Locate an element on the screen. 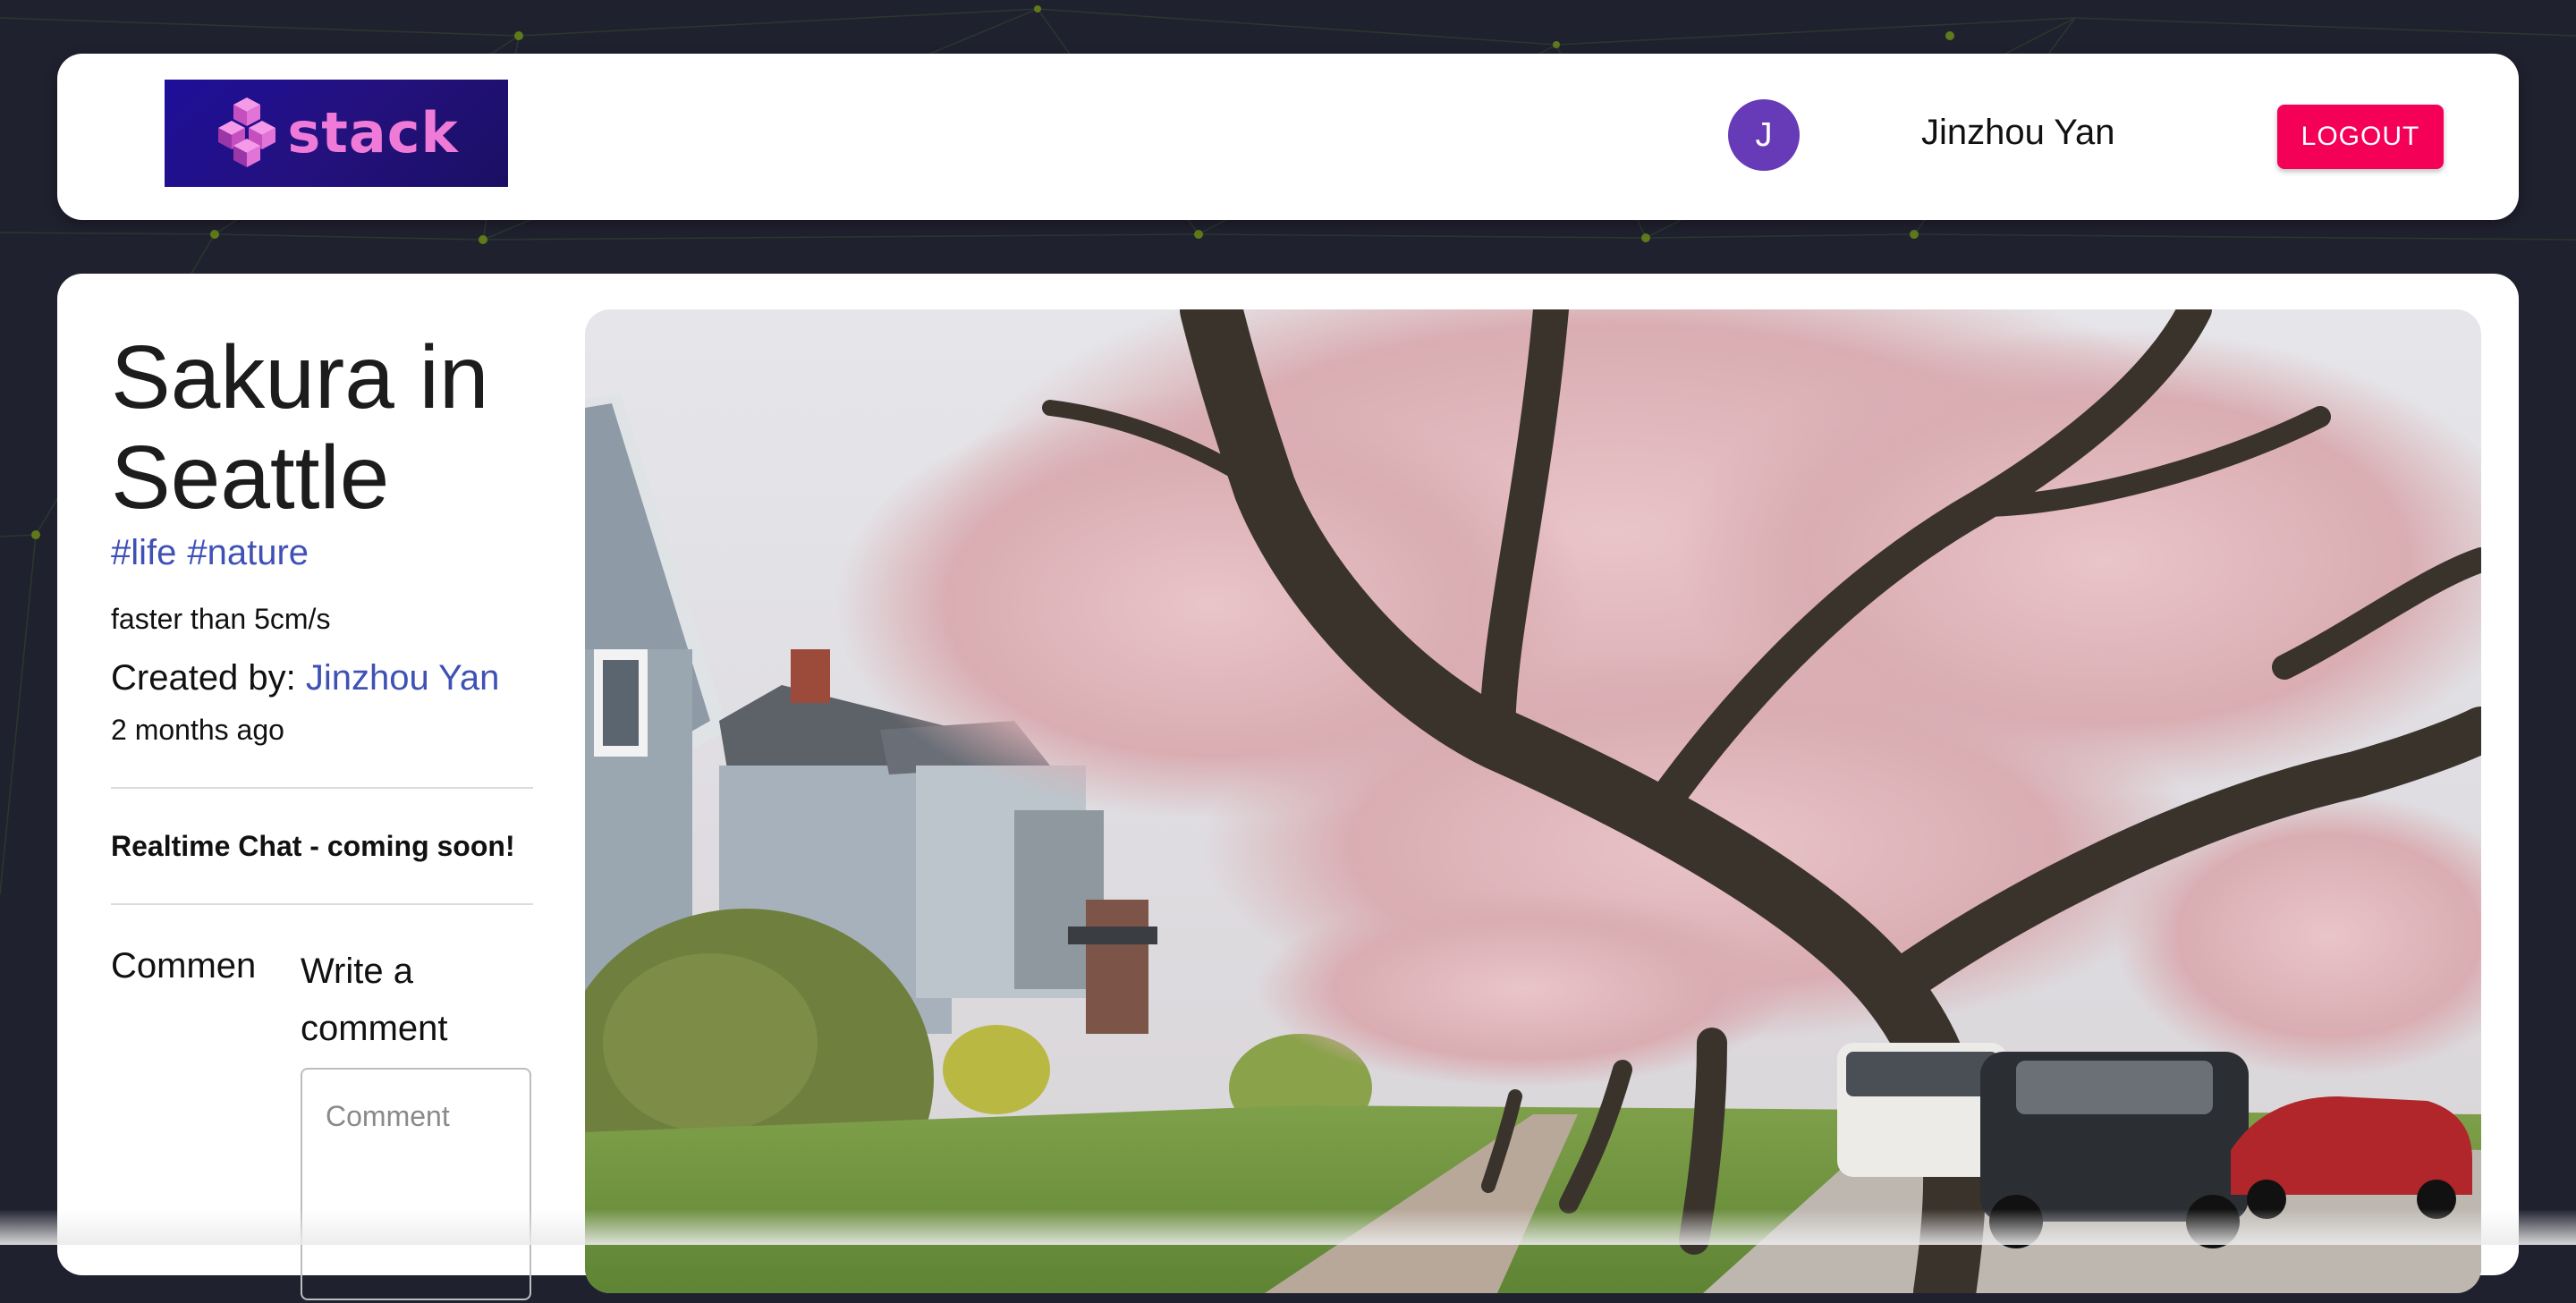 The image size is (2576, 1303). created-by: Created by: Jinzhou Yan is located at coordinates (305, 678).